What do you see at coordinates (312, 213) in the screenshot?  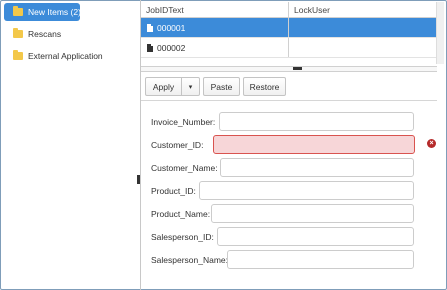 I see `product-name-field` at bounding box center [312, 213].